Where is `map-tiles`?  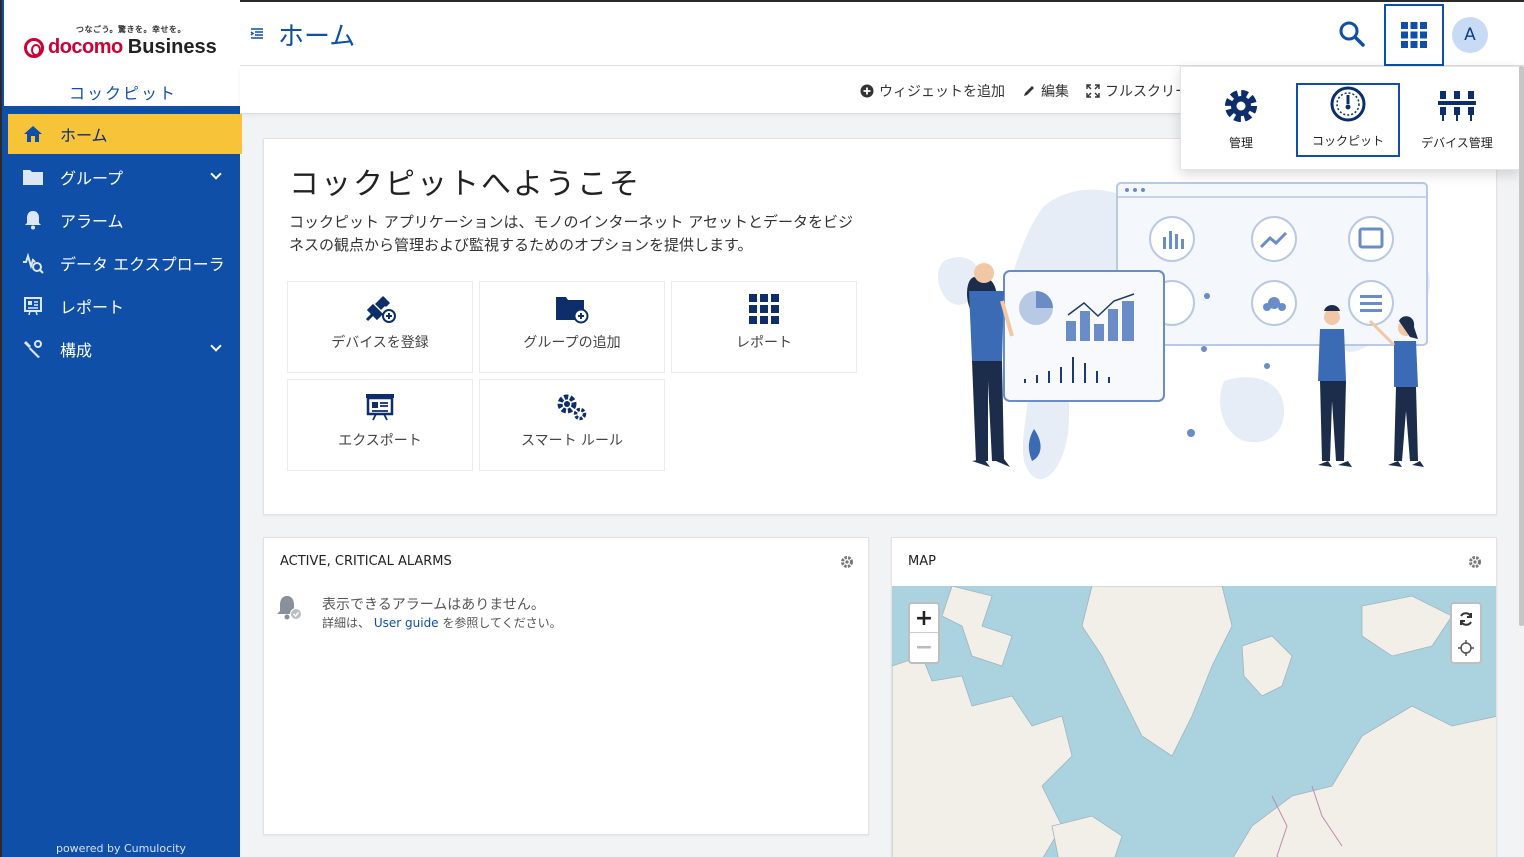
map-tiles is located at coordinates (1194, 721).